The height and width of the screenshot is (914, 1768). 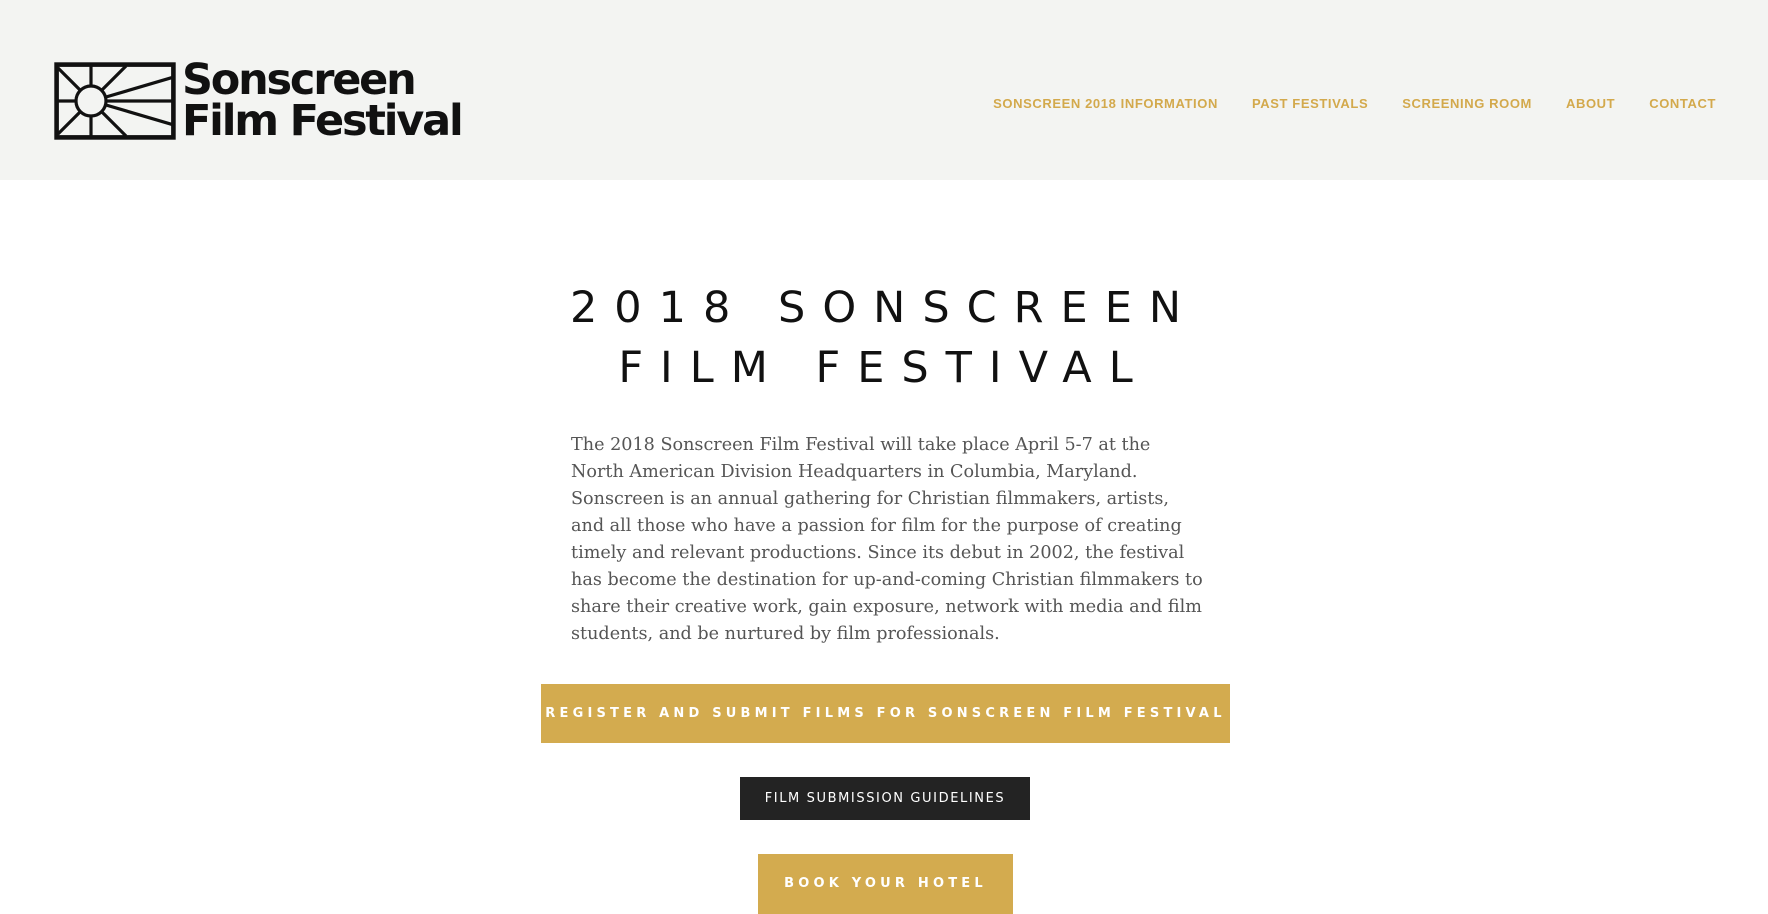 I want to click on submission-guidelines-button: FILM SUBMISSION GUIDELINES, so click(x=885, y=798).